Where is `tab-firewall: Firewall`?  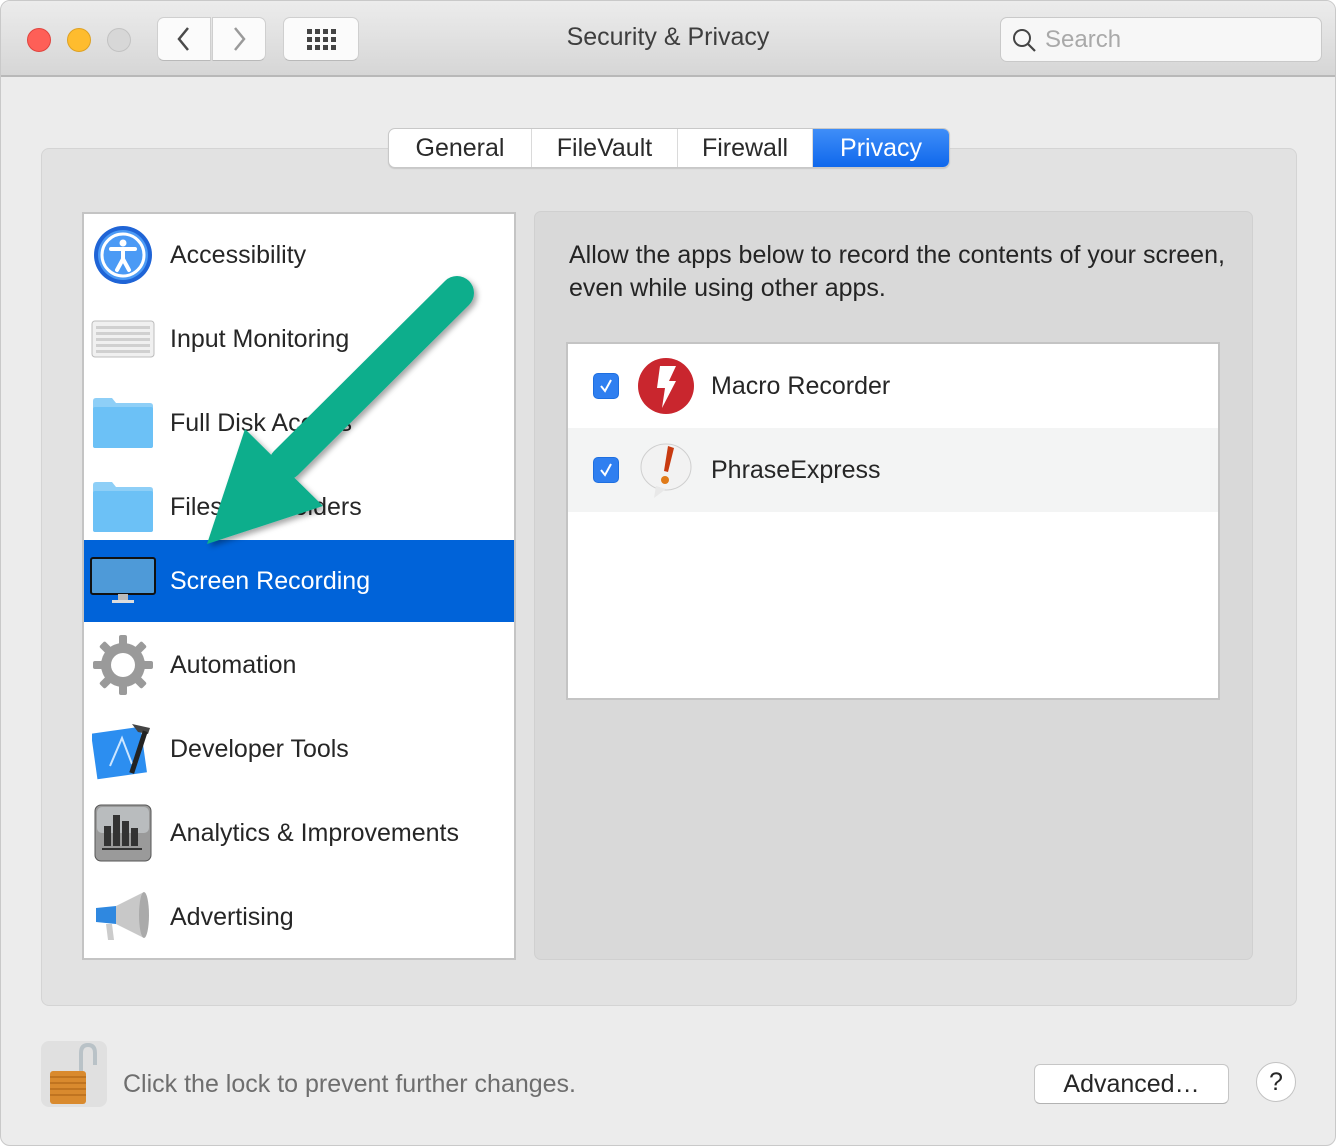
tab-firewall: Firewall is located at coordinates (745, 148).